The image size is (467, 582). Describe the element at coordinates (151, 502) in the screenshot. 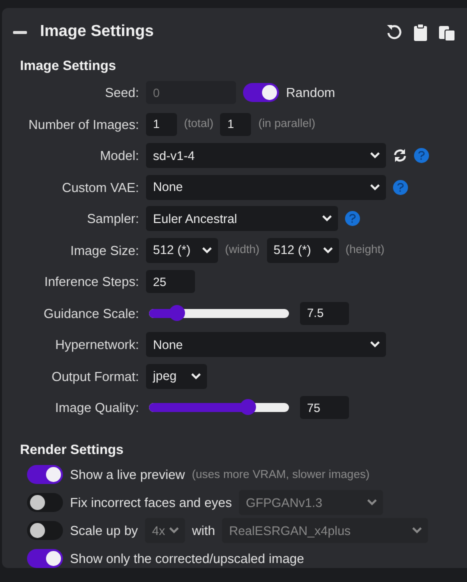

I see `option-label: Fix incorrect faces and eyes` at that location.